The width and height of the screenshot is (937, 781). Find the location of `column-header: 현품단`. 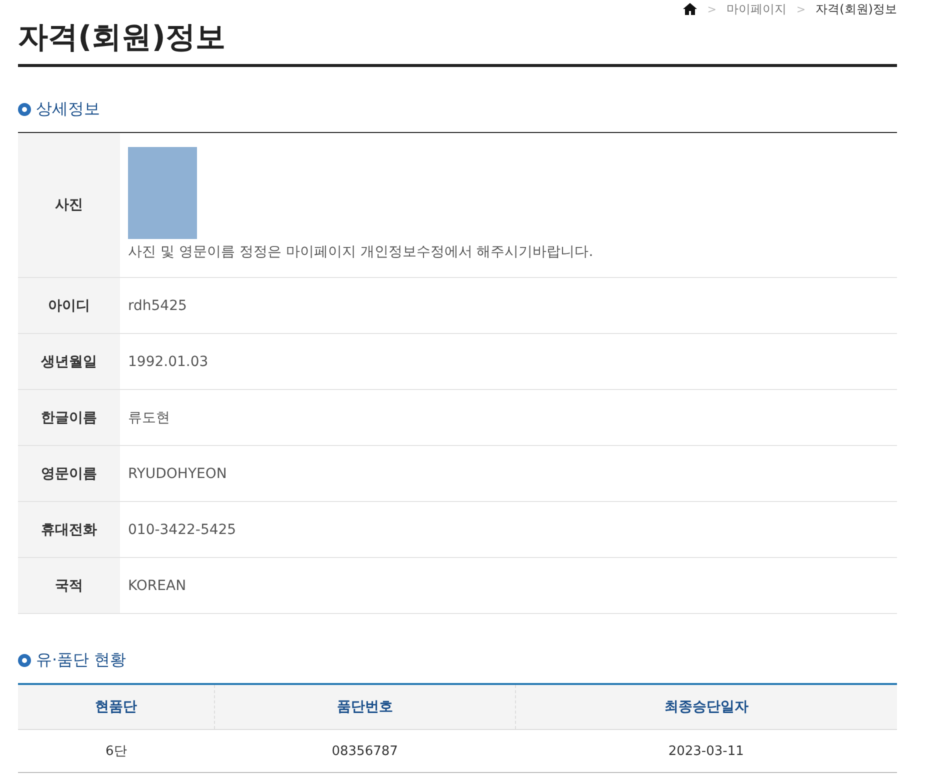

column-header: 현품단 is located at coordinates (116, 707).